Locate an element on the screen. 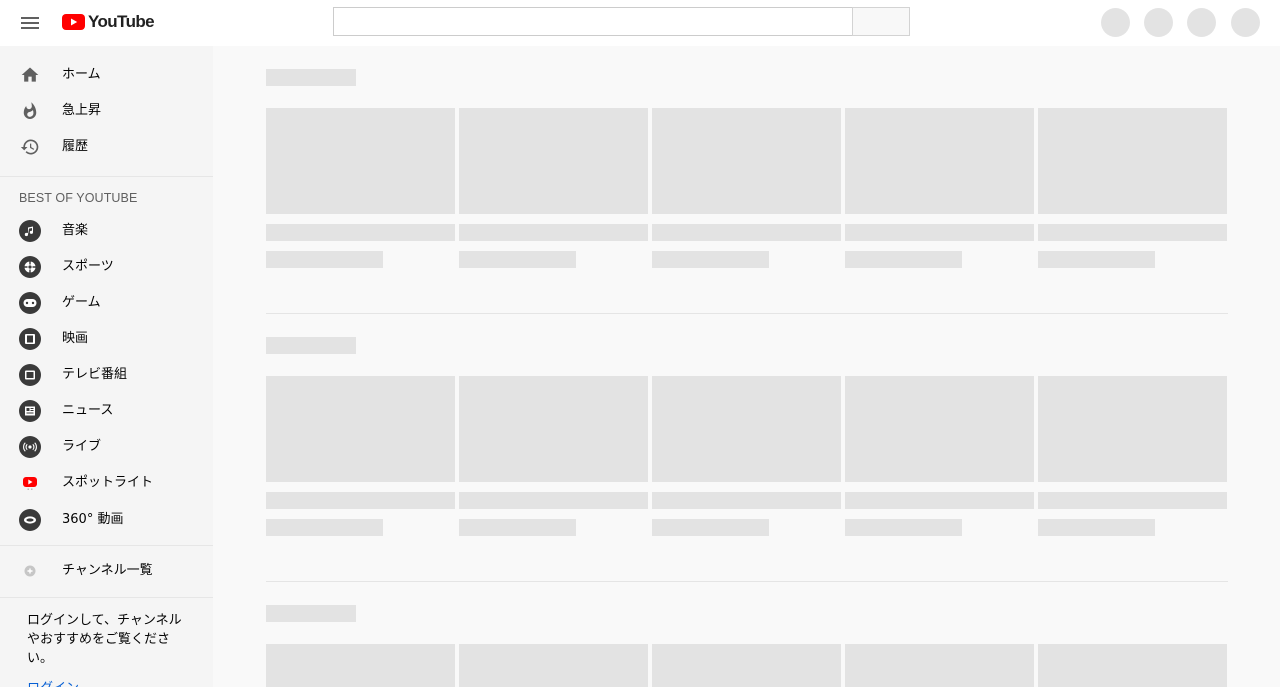 The width and height of the screenshot is (1280, 687). hamburger-icon is located at coordinates (30, 18).